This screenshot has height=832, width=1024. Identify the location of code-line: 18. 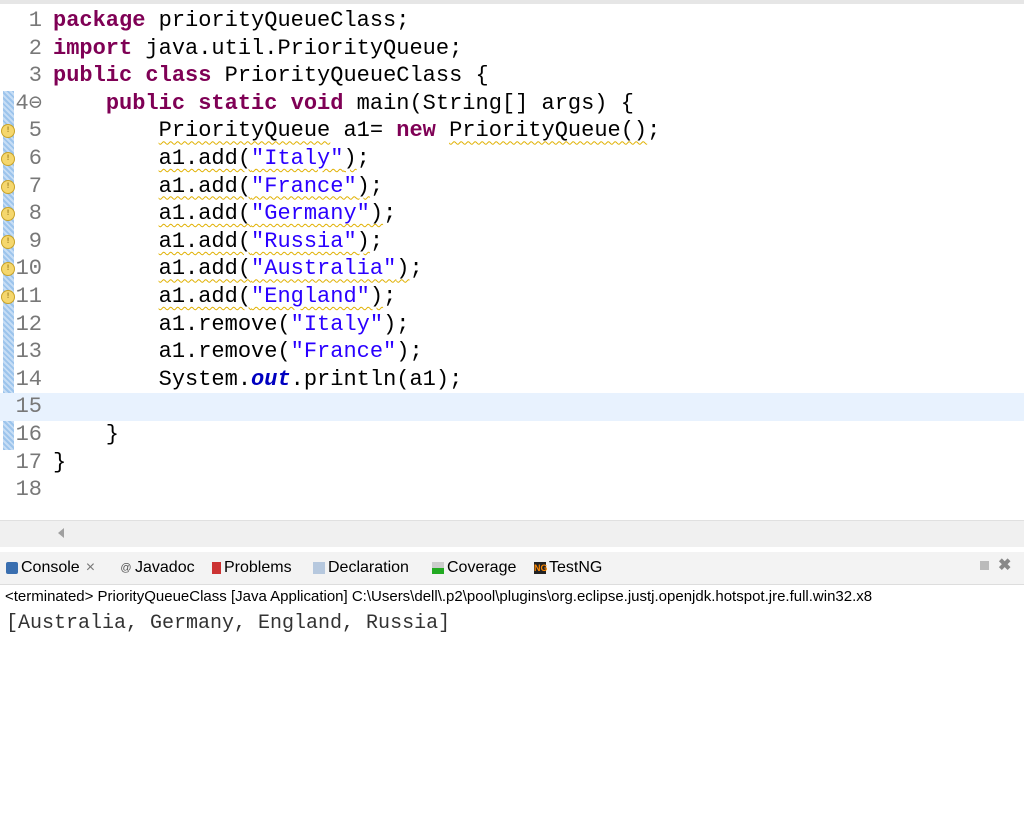
(512, 490).